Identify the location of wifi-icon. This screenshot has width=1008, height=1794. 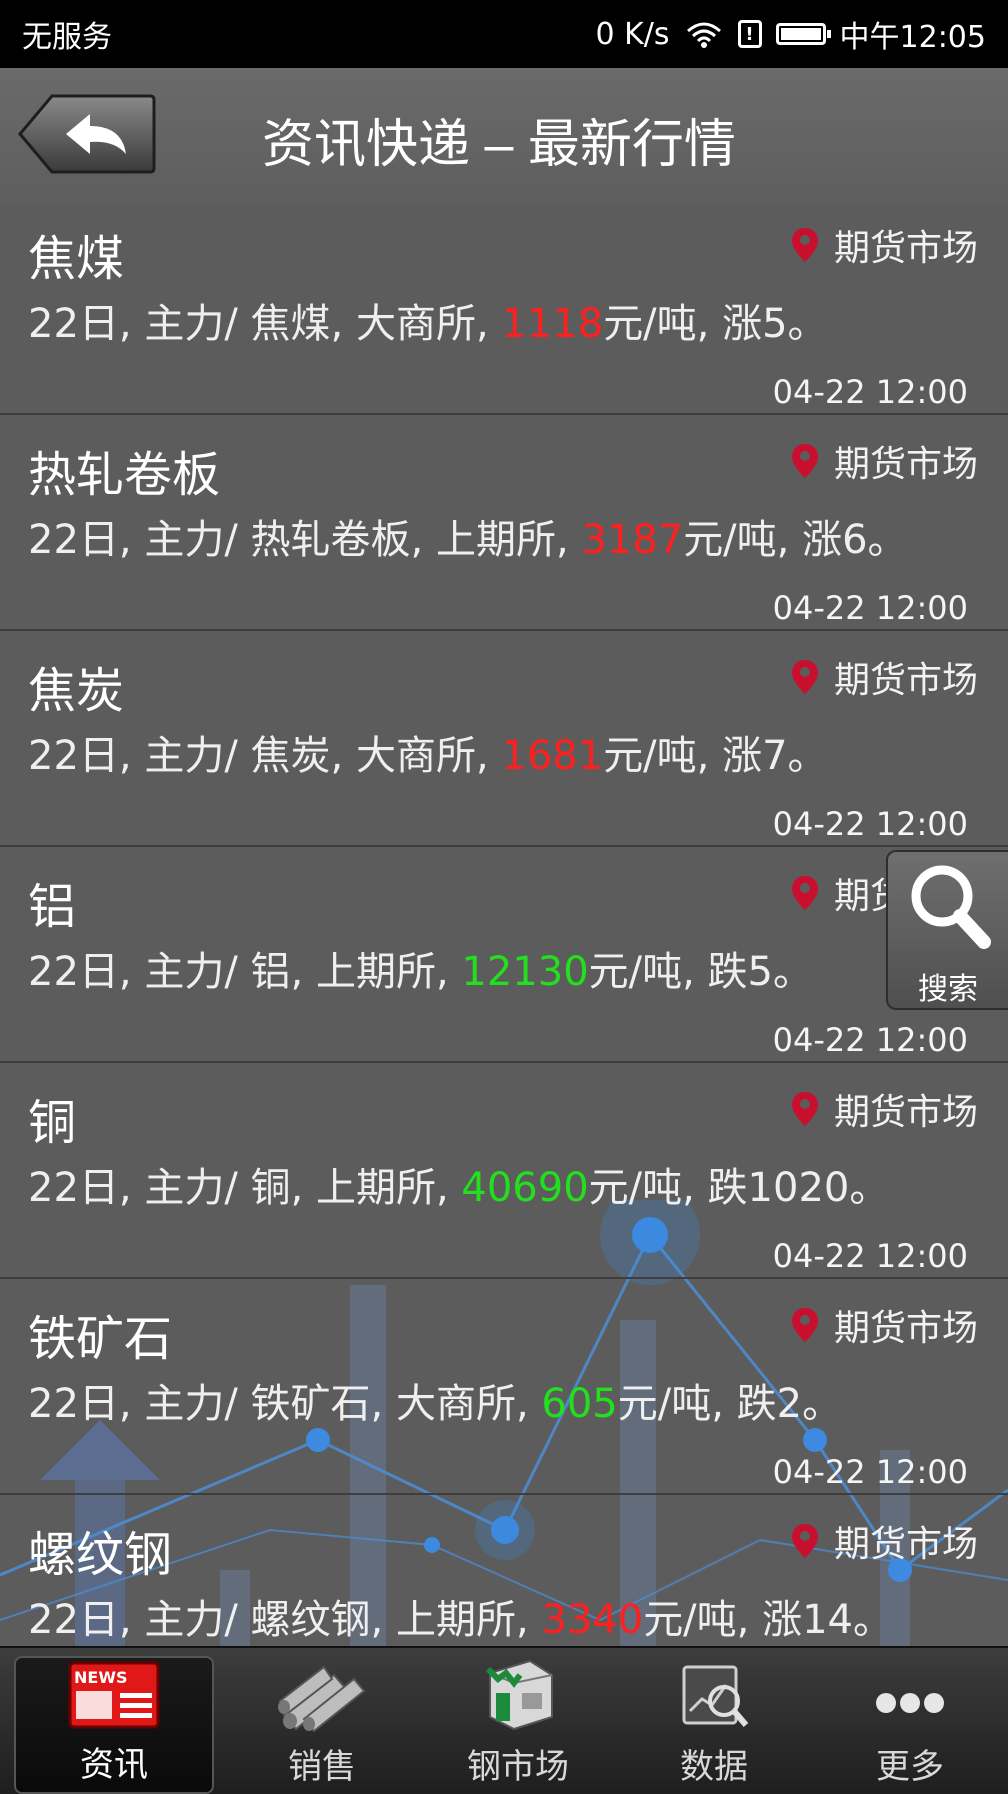
(703, 35).